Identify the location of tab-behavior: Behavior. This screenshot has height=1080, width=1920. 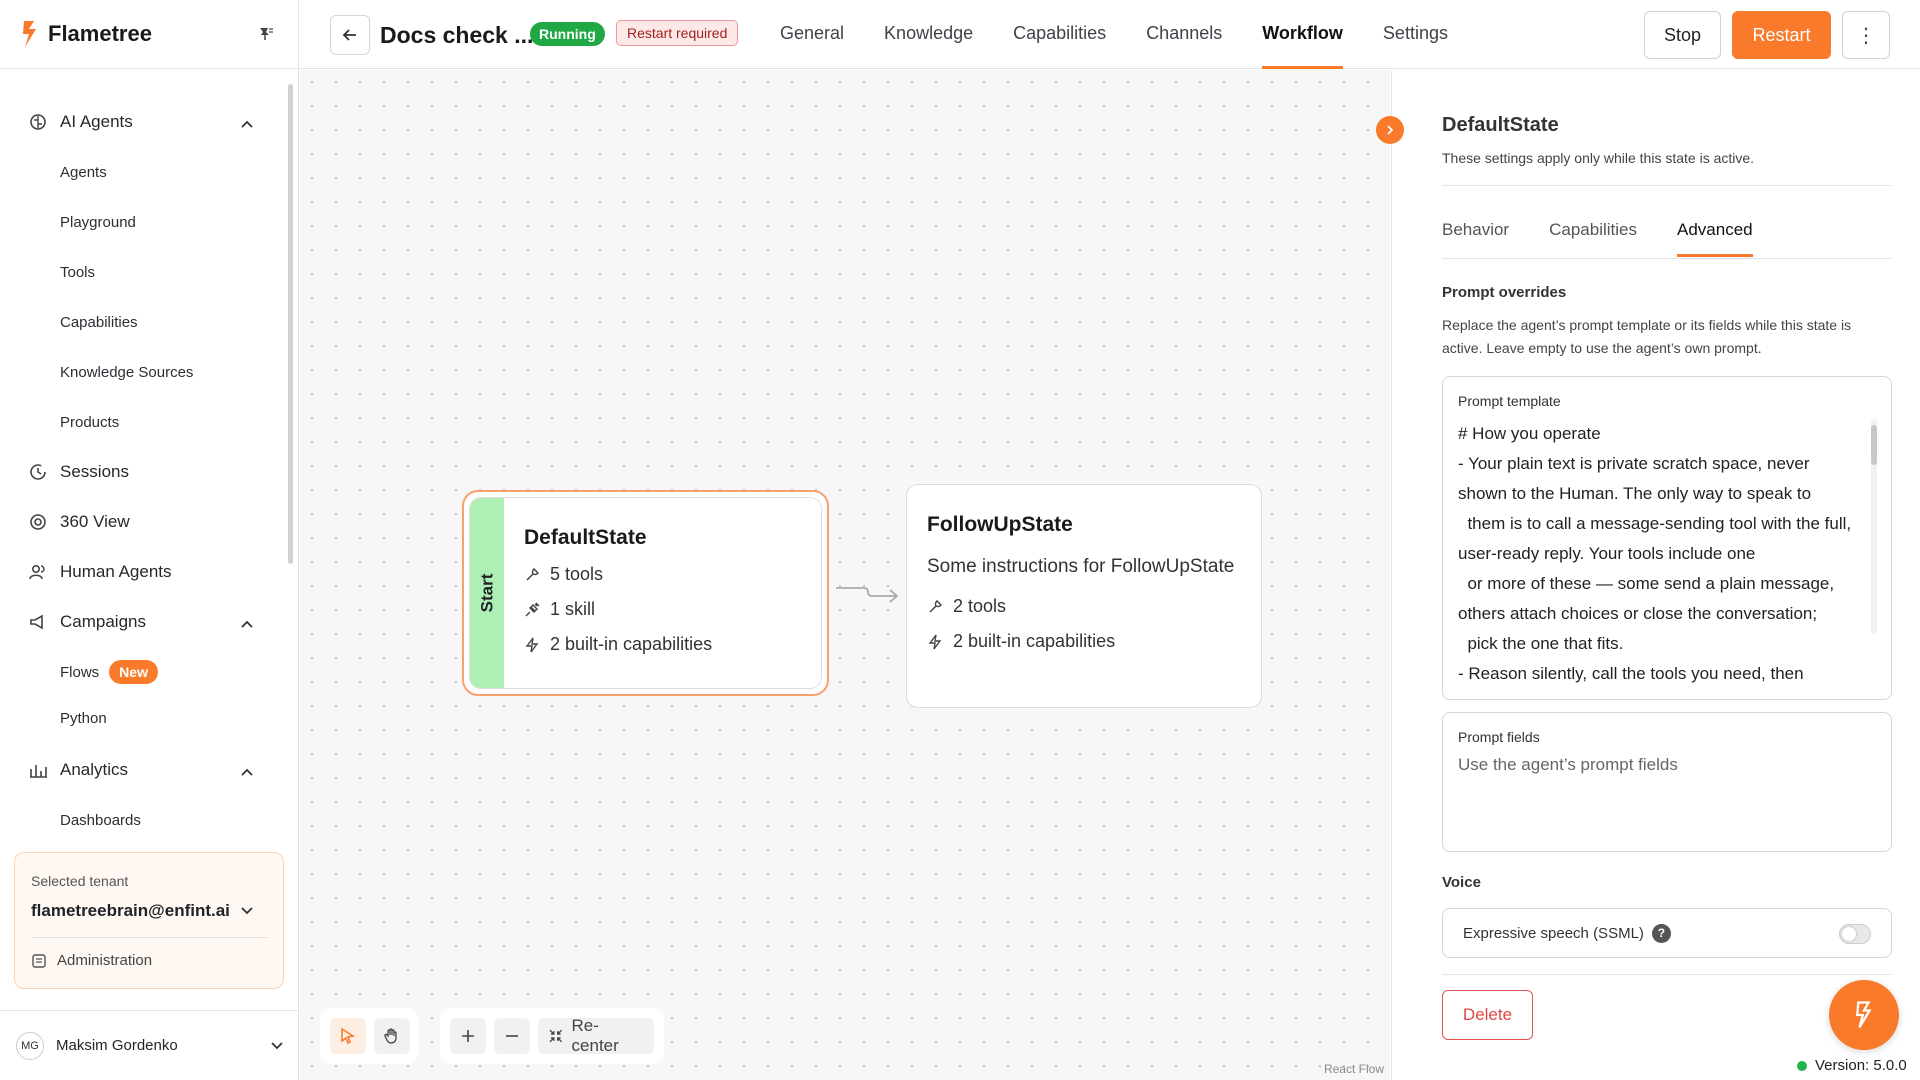
(1475, 239).